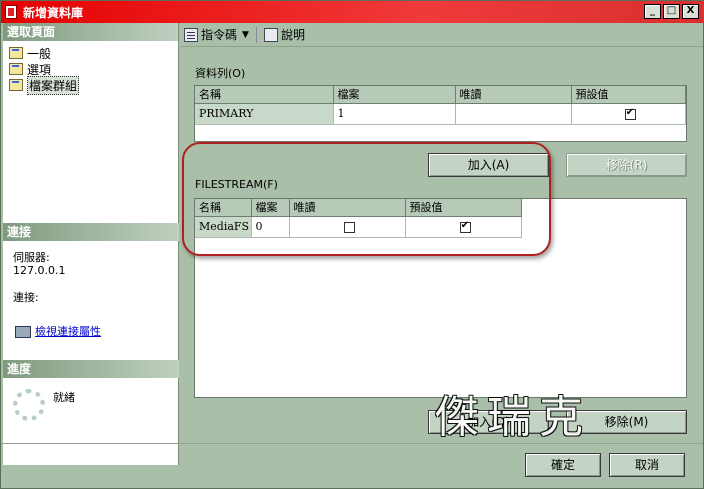  What do you see at coordinates (690, 11) in the screenshot?
I see `close-button: X` at bounding box center [690, 11].